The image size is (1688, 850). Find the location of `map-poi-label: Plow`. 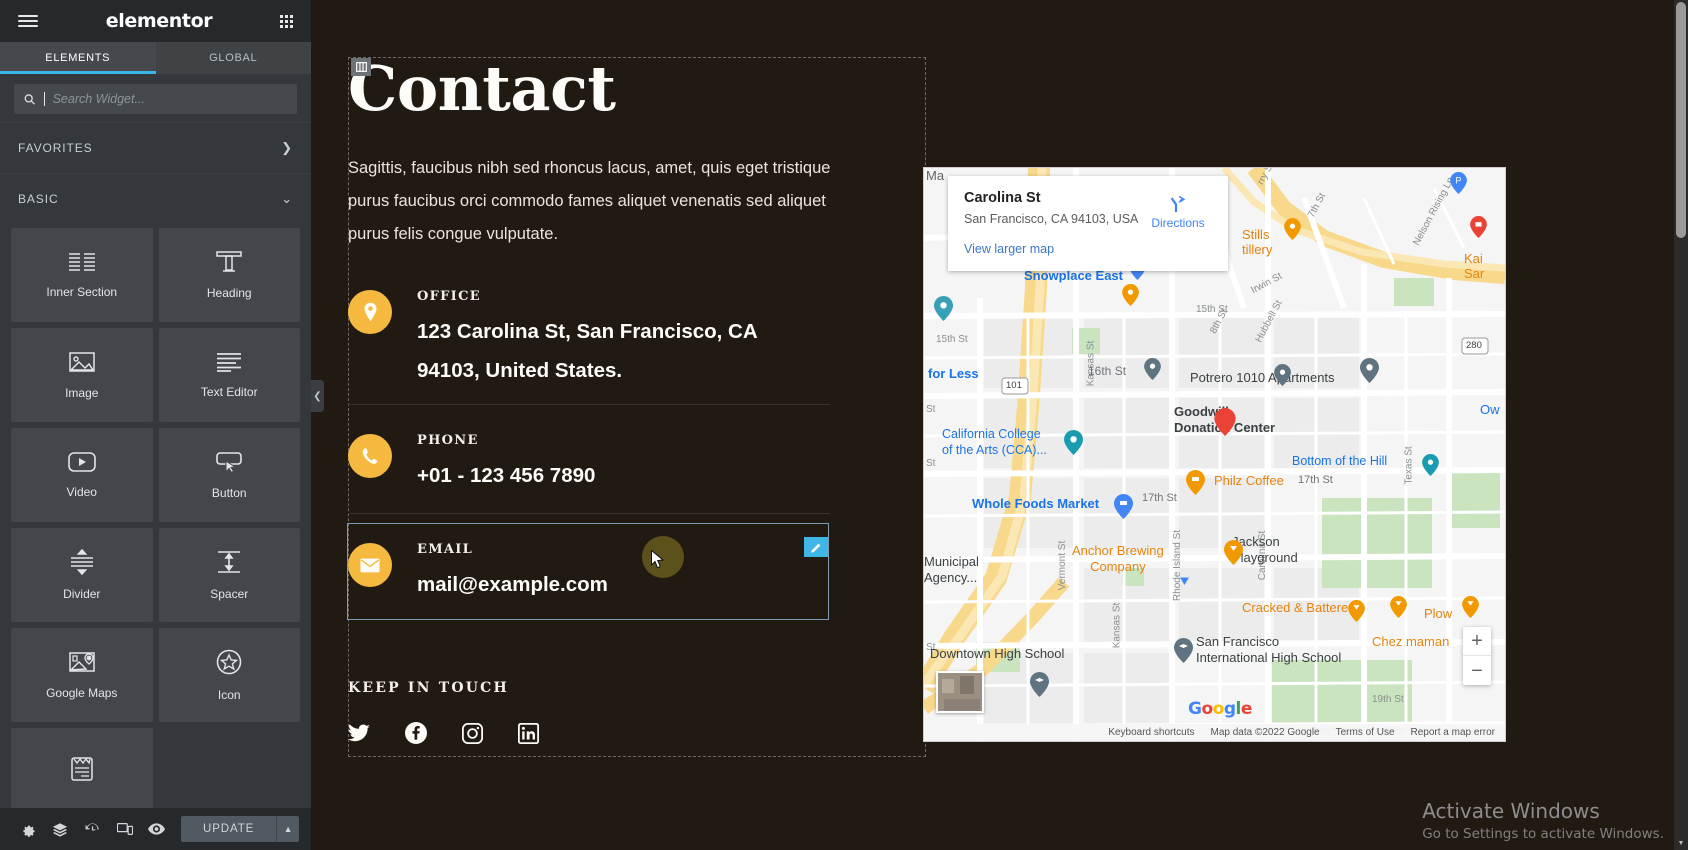

map-poi-label: Plow is located at coordinates (1438, 613).